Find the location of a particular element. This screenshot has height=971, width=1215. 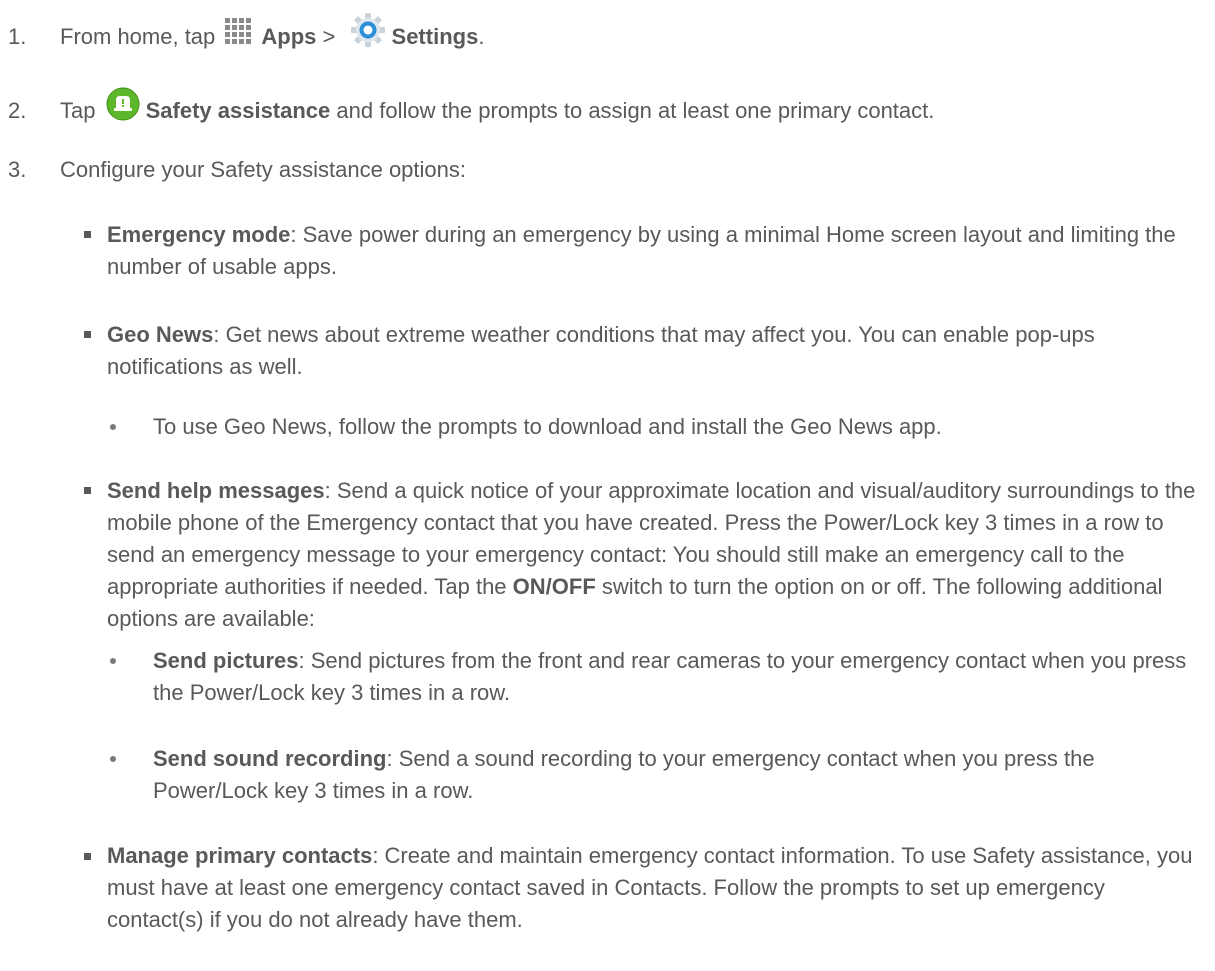

sub-option-term: Send sound recording is located at coordinates (270, 758).